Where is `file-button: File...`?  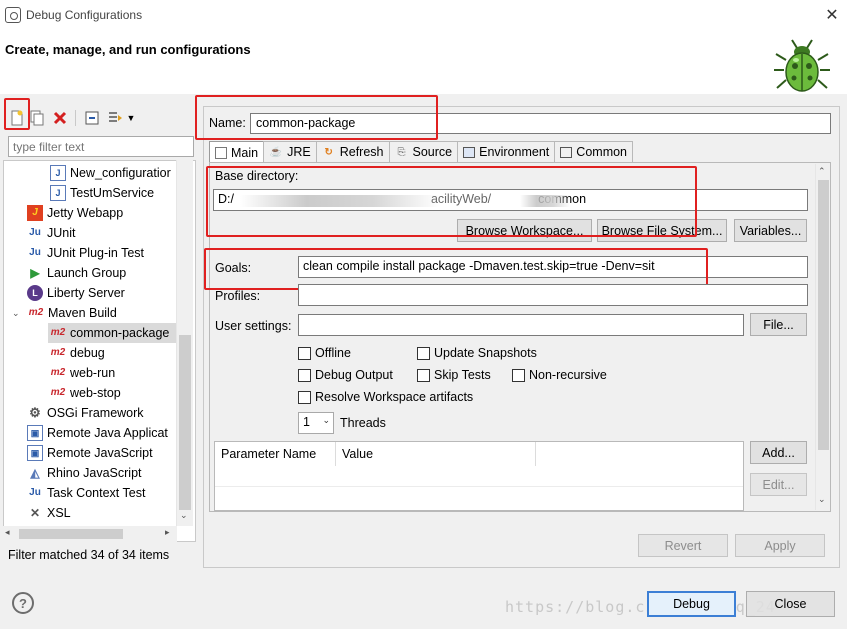
file-button: File... is located at coordinates (778, 324).